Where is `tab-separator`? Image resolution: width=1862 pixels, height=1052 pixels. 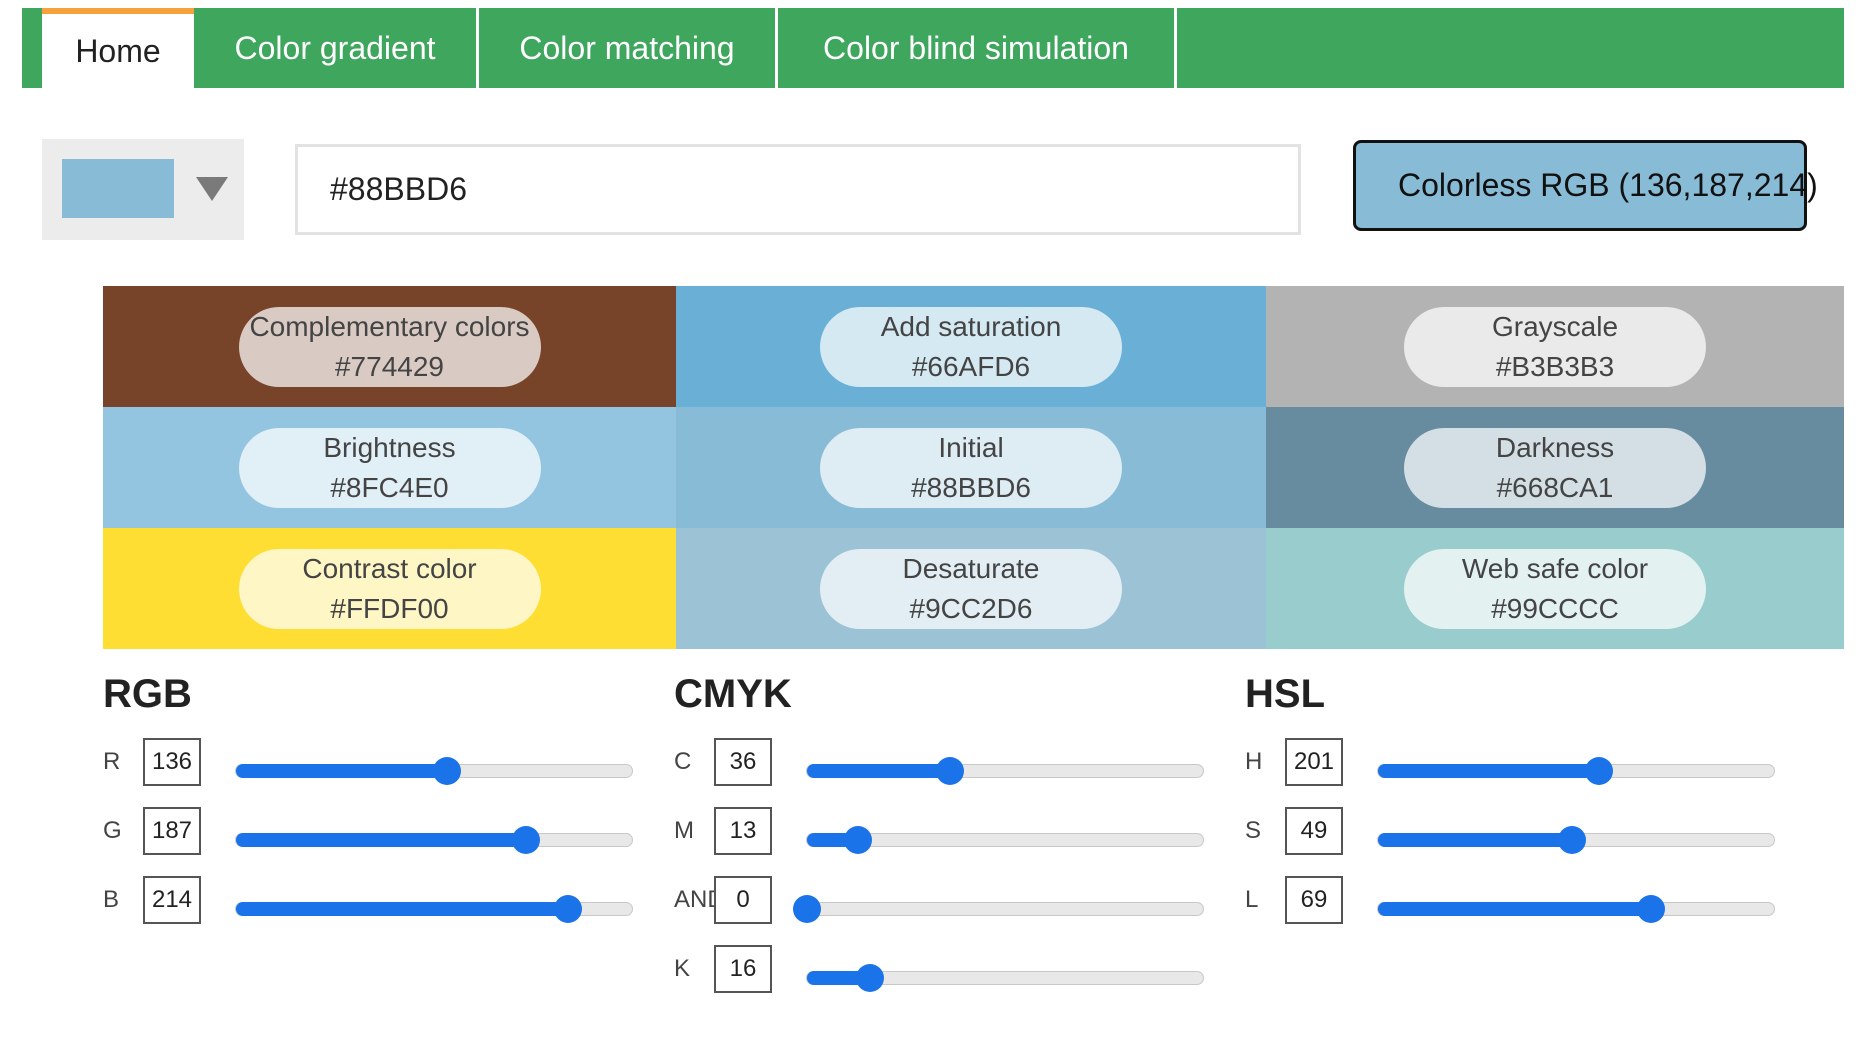
tab-separator is located at coordinates (1175, 48).